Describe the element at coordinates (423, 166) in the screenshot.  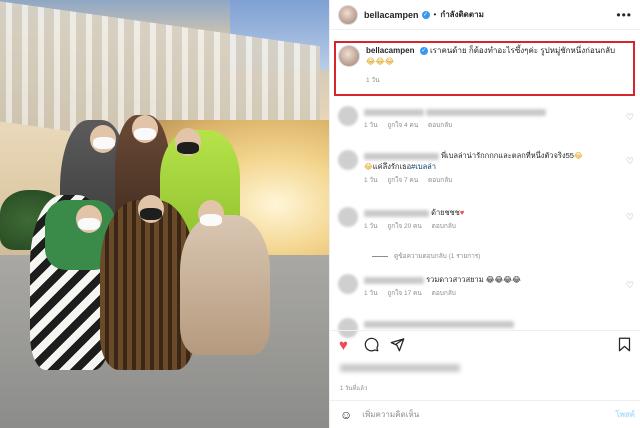
I see `hashtag-link: #เบลล่า` at that location.